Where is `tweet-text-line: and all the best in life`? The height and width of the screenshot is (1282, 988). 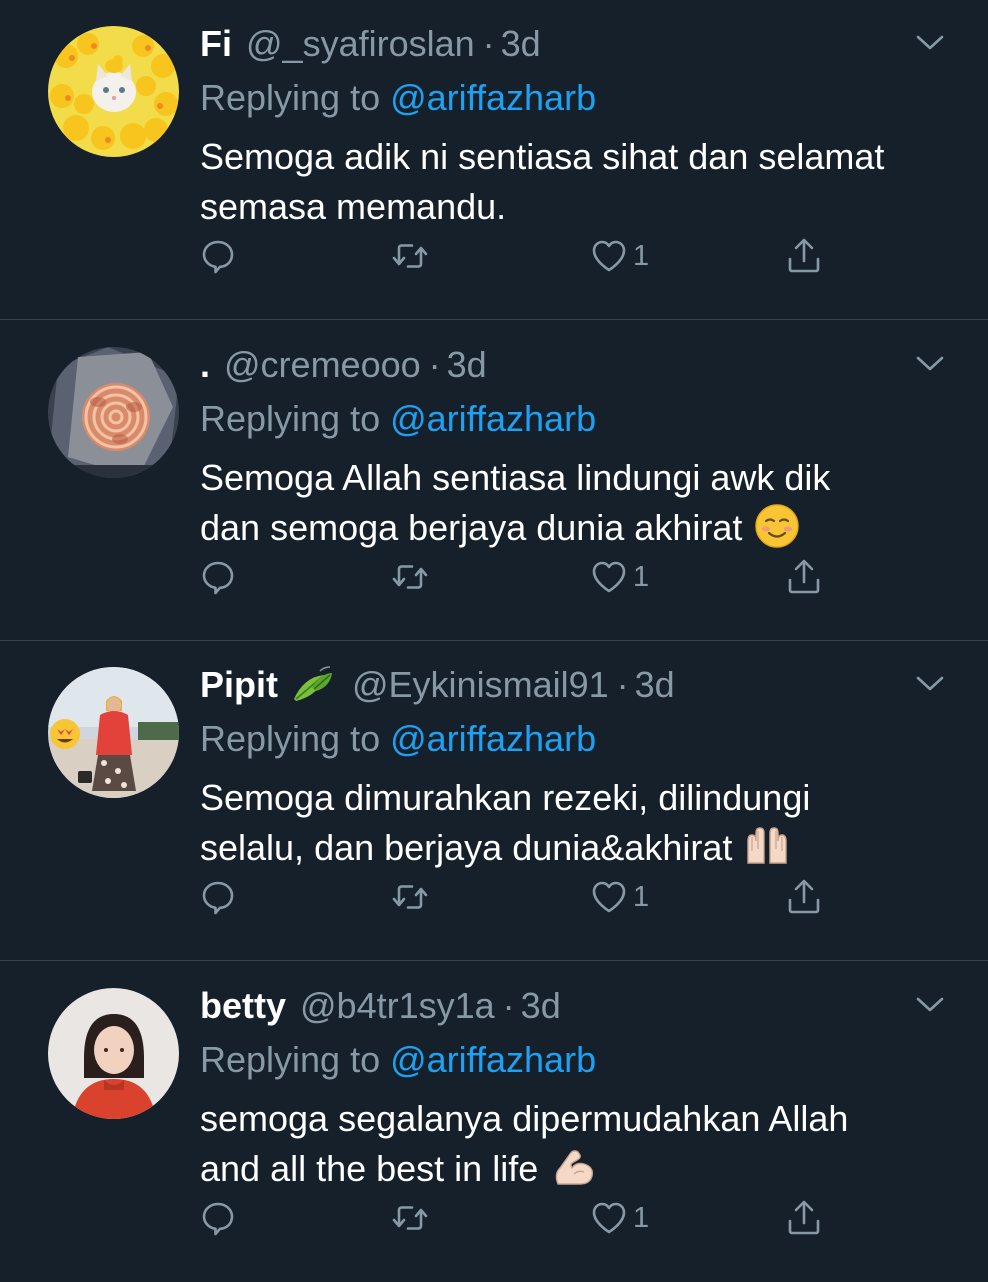
tweet-text-line: and all the best in life is located at coordinates (570, 1169).